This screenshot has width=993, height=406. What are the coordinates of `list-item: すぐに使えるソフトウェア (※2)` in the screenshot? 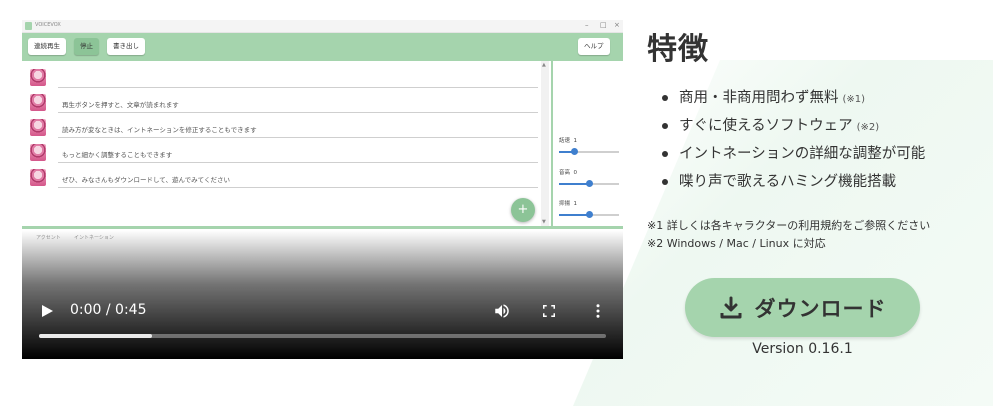 It's located at (793, 130).